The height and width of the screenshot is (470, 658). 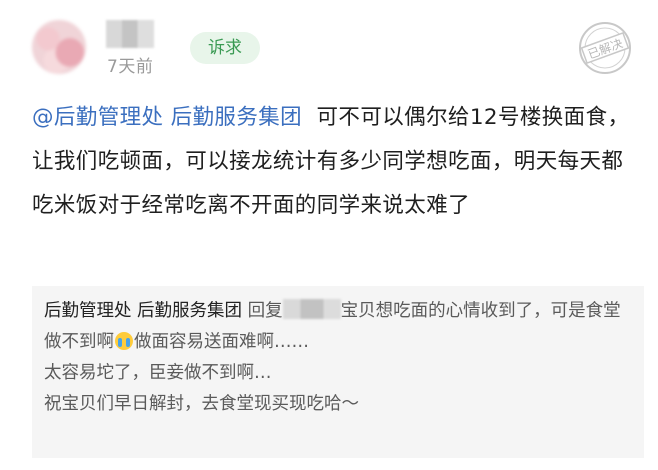 I want to click on username-redacted, so click(x=130, y=34).